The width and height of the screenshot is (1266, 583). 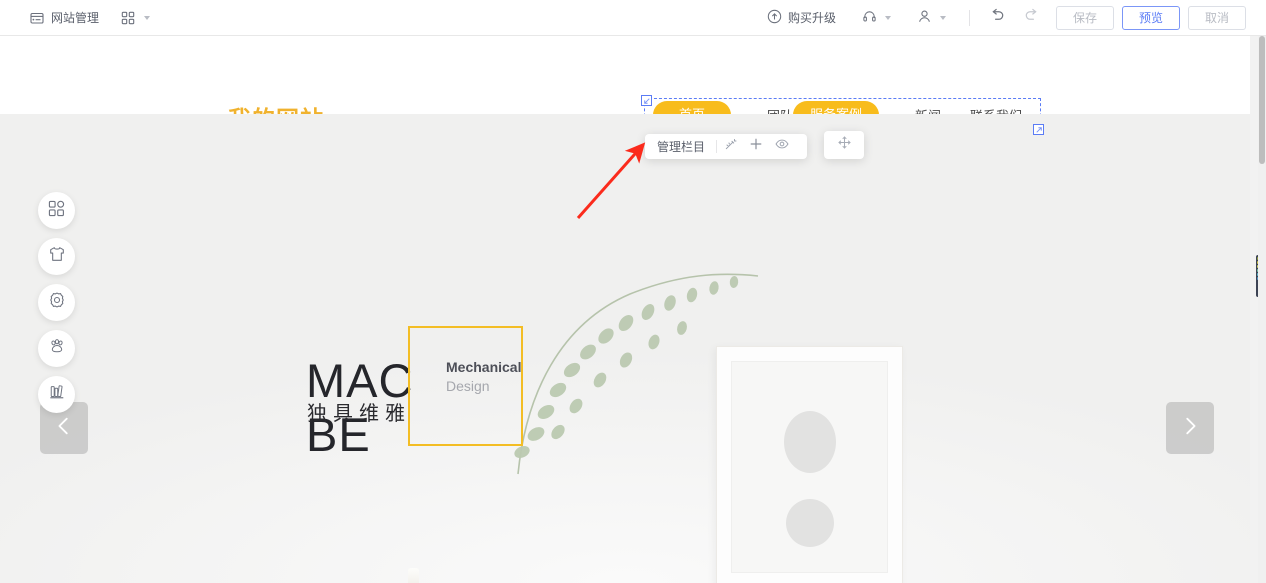 I want to click on banner-subtitle-cn: 独具维雅, so click(x=359, y=414).